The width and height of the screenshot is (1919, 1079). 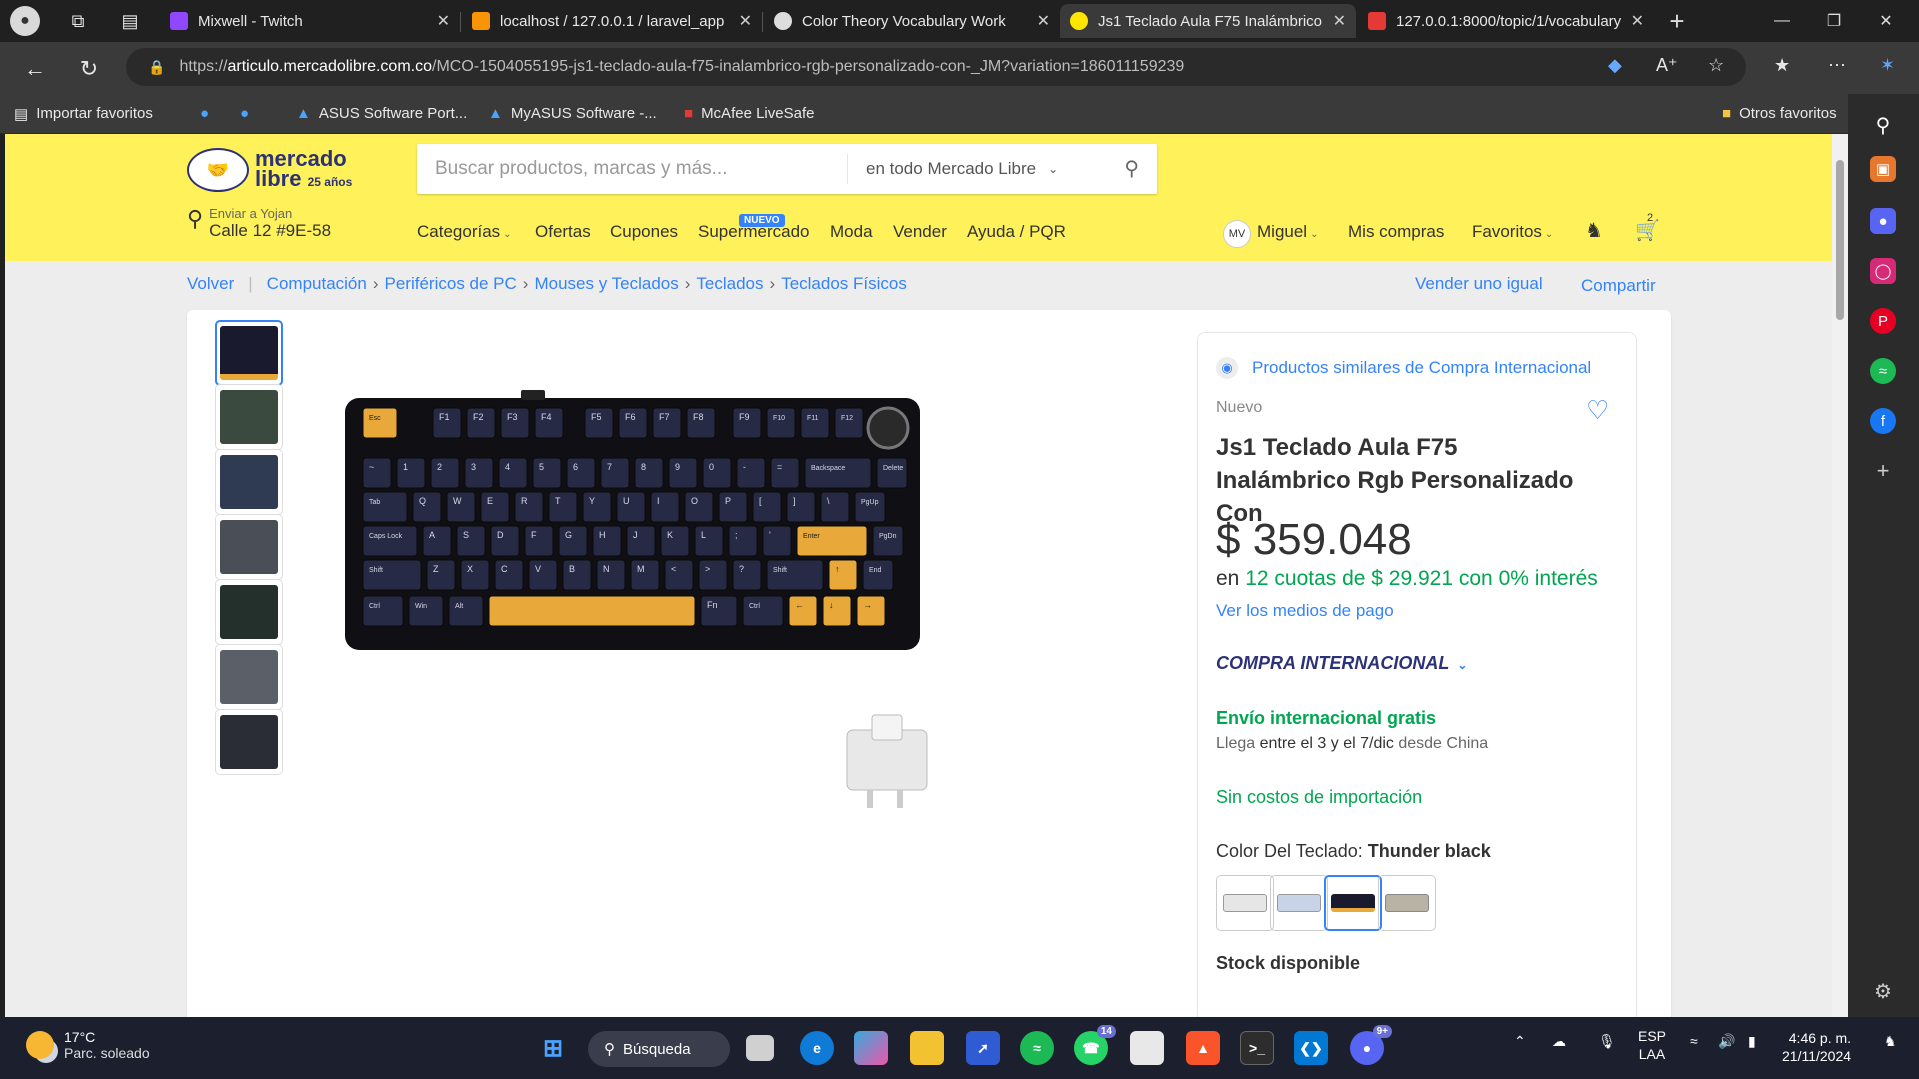 What do you see at coordinates (1341, 663) in the screenshot?
I see `international-purchase-toggle: COMPRA INTERNACIONAL ⌄` at bounding box center [1341, 663].